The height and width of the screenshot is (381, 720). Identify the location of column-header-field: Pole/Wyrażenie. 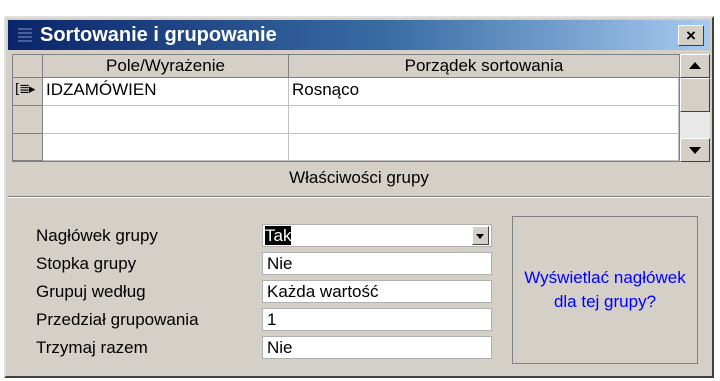
(166, 66).